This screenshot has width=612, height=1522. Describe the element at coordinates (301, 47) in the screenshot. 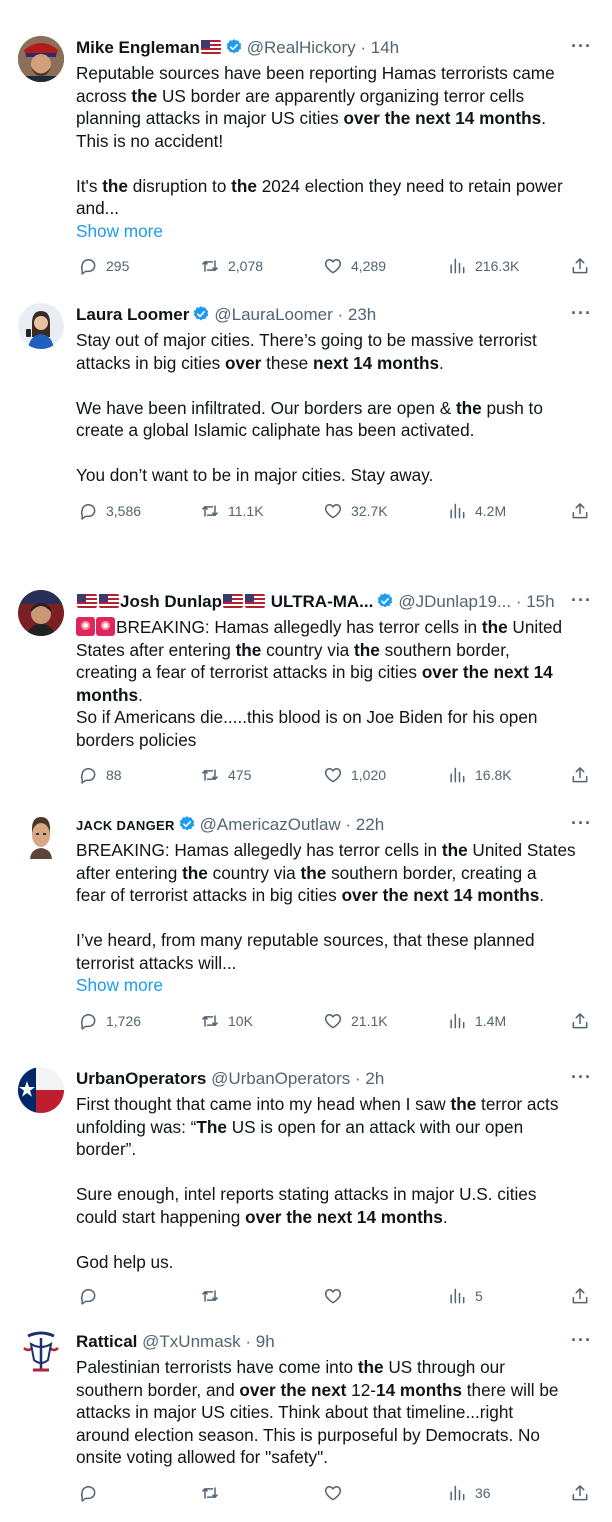

I see `author-handle: @RealHickory` at that location.